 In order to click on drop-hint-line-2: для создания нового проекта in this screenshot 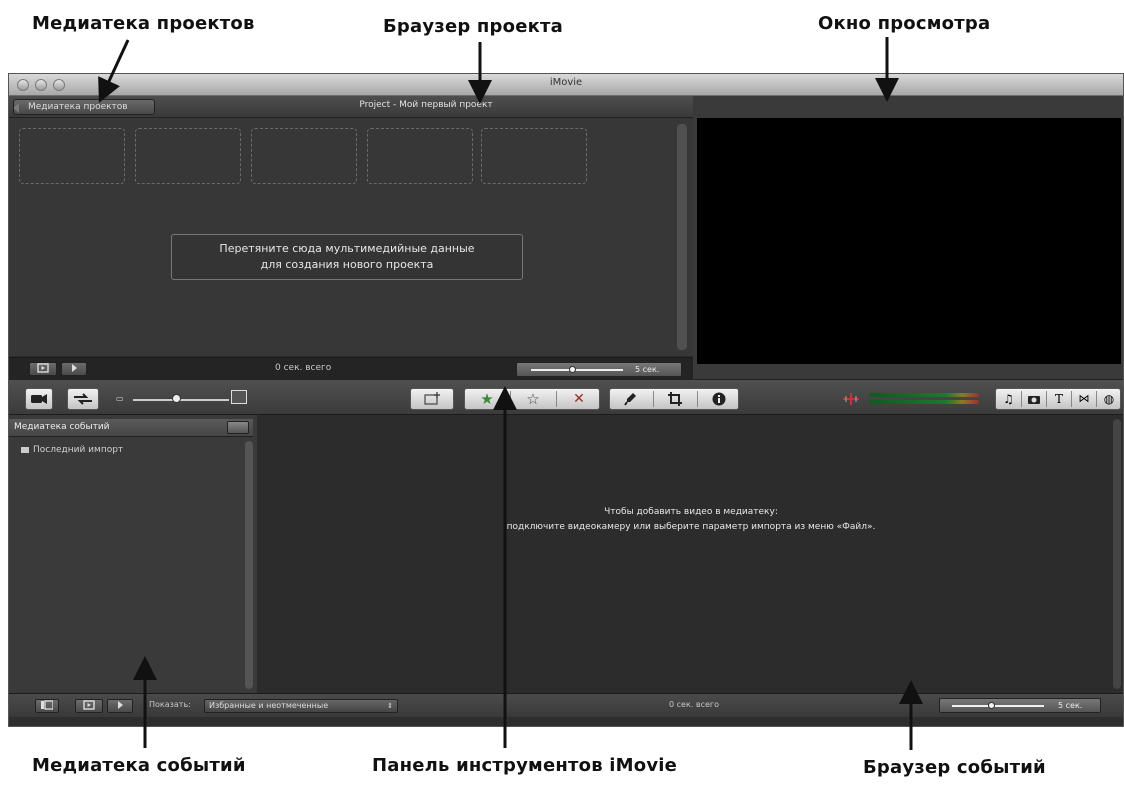, I will do `click(347, 264)`.